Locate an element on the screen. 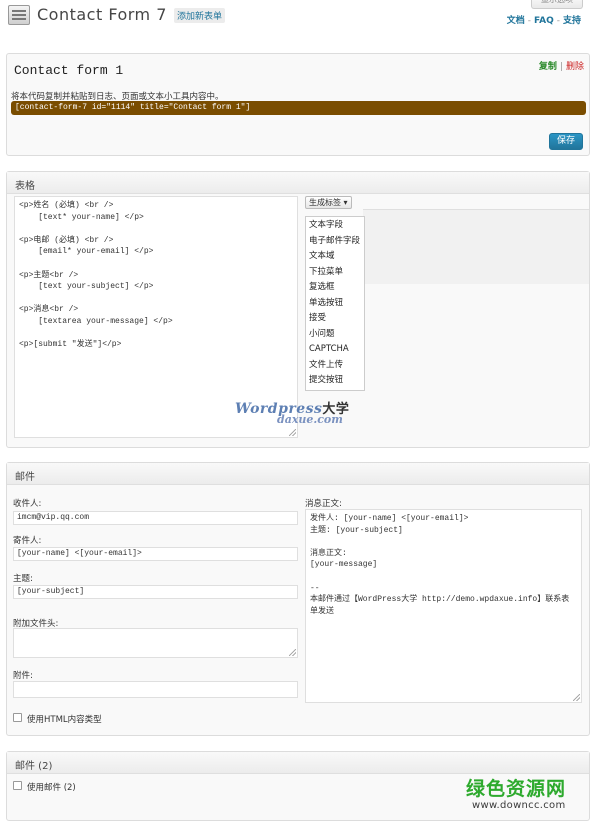 This screenshot has width=600, height=827. site-watermark-url: www.downcc.com is located at coordinates (519, 805).